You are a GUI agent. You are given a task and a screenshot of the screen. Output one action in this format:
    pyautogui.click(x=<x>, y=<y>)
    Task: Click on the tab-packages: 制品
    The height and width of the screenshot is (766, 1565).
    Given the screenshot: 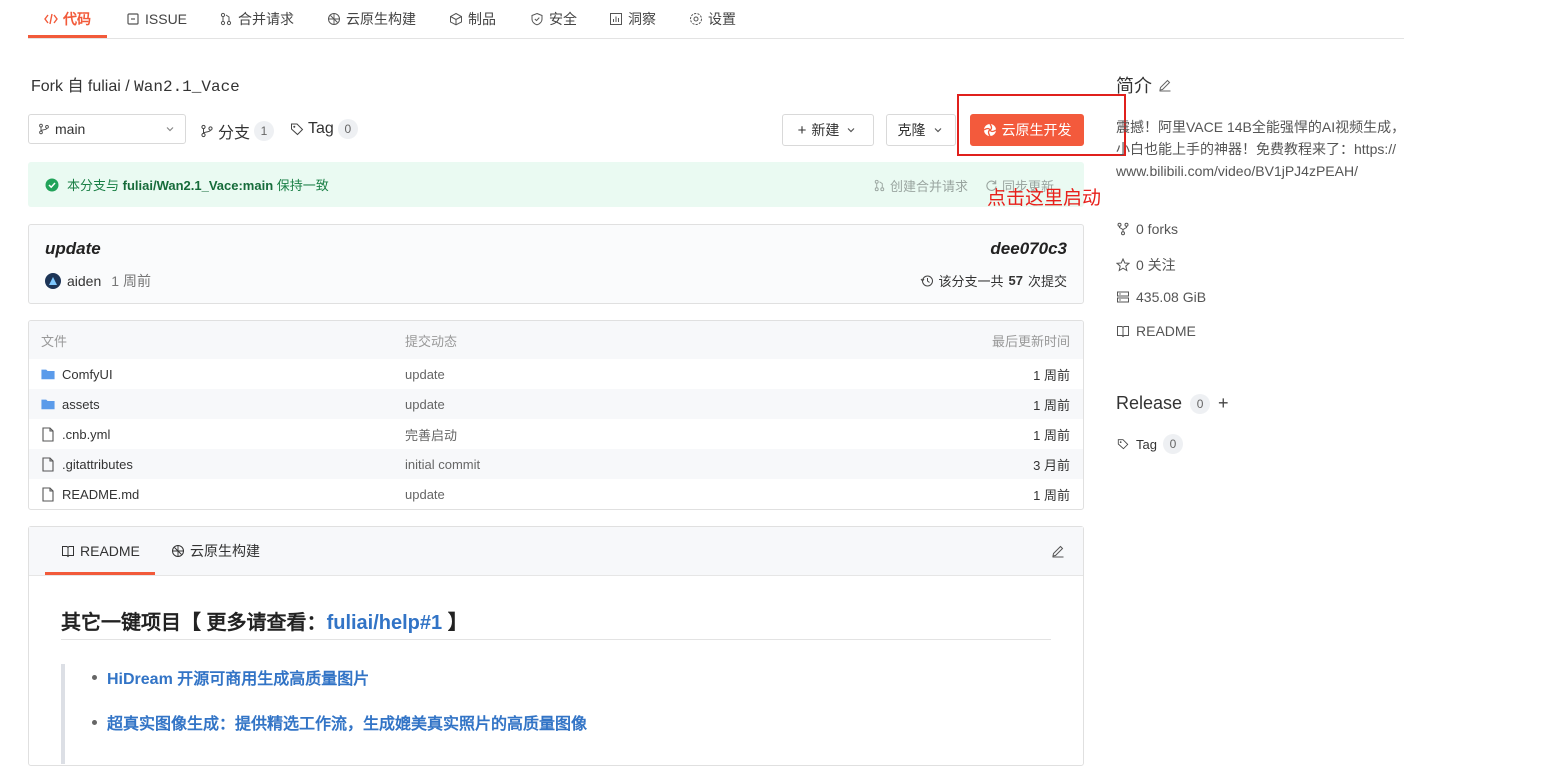 What is the action you would take?
    pyautogui.click(x=472, y=19)
    